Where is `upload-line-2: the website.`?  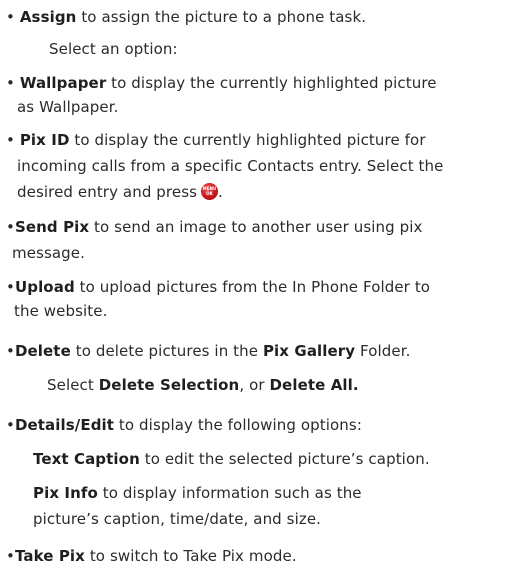 upload-line-2: the website. is located at coordinates (61, 311).